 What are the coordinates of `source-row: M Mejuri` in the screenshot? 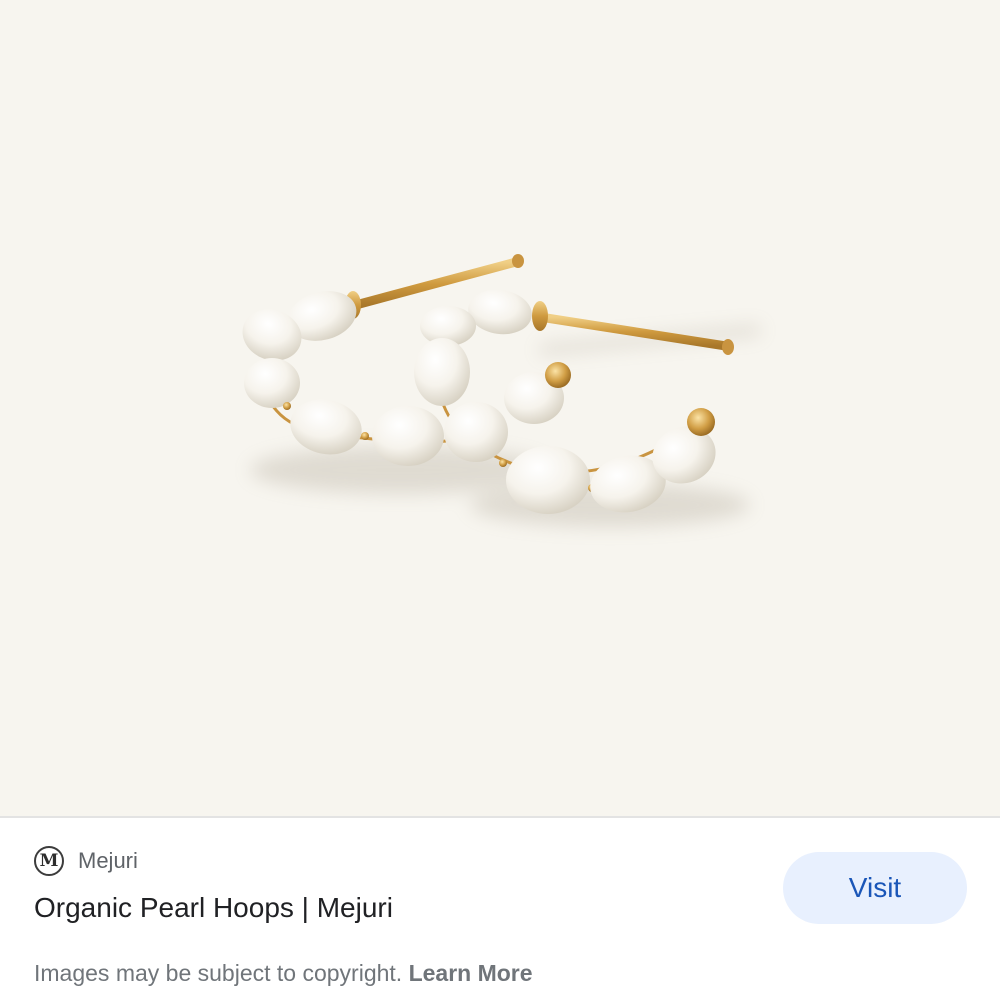 It's located at (86, 861).